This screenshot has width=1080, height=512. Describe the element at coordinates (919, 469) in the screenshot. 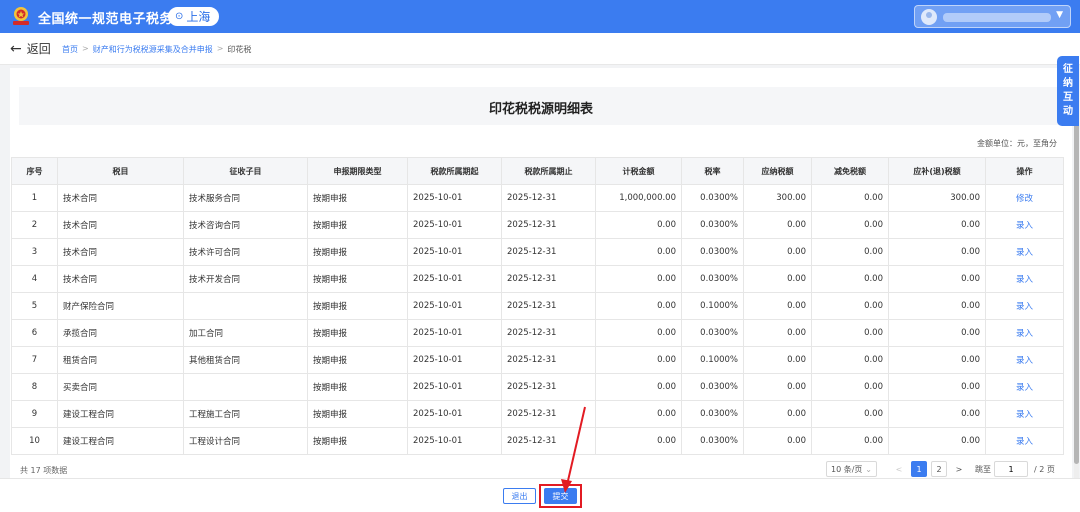

I see `page-1-button: 1` at that location.